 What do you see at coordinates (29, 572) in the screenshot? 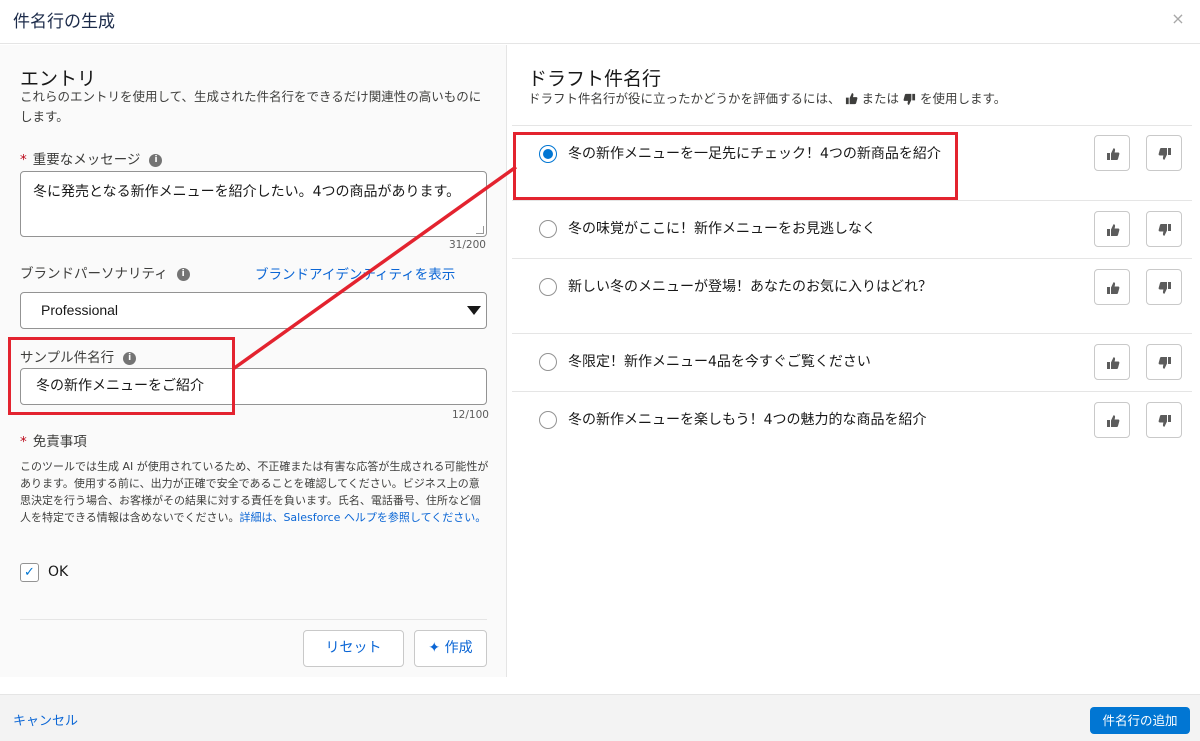
I see `ok-checkbox: ✓` at bounding box center [29, 572].